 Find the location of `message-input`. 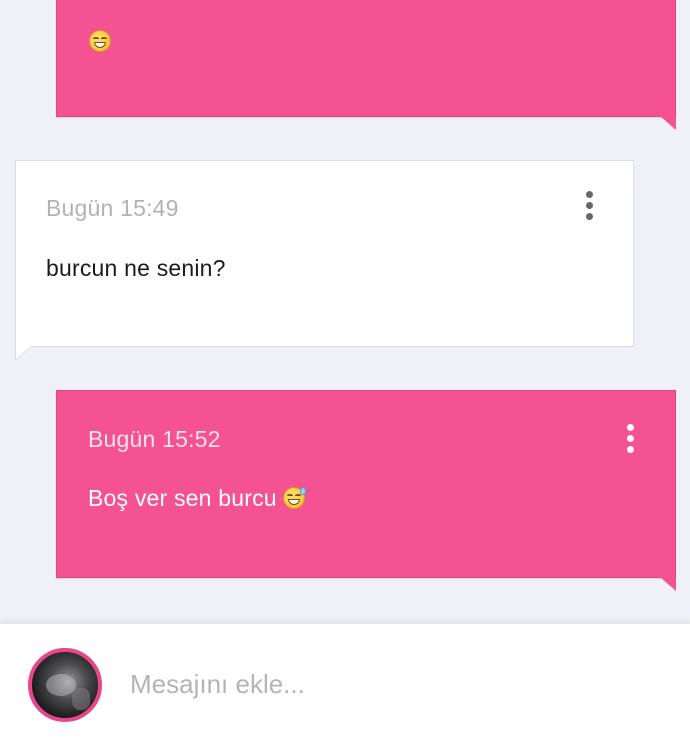

message-input is located at coordinates (395, 684).